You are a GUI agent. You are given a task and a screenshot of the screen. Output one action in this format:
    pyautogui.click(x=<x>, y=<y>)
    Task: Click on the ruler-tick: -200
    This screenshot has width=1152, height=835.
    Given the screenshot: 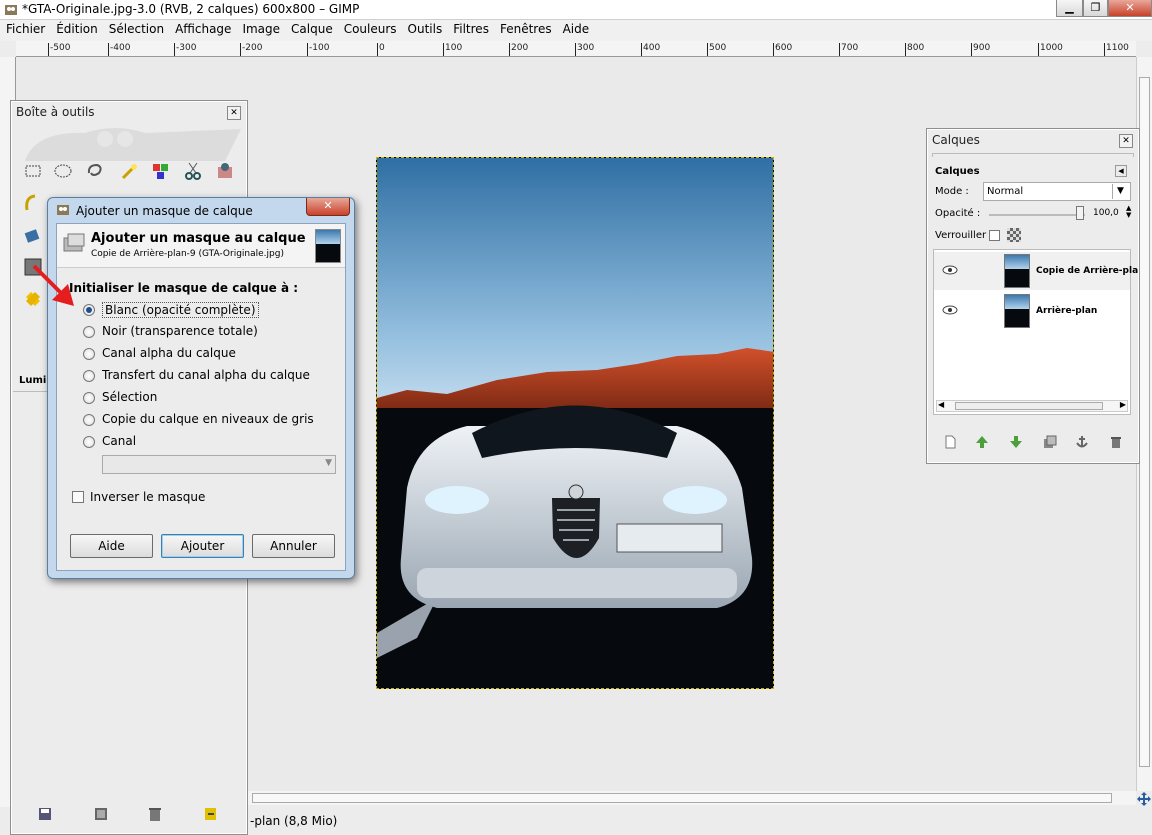 What is the action you would take?
    pyautogui.click(x=251, y=49)
    